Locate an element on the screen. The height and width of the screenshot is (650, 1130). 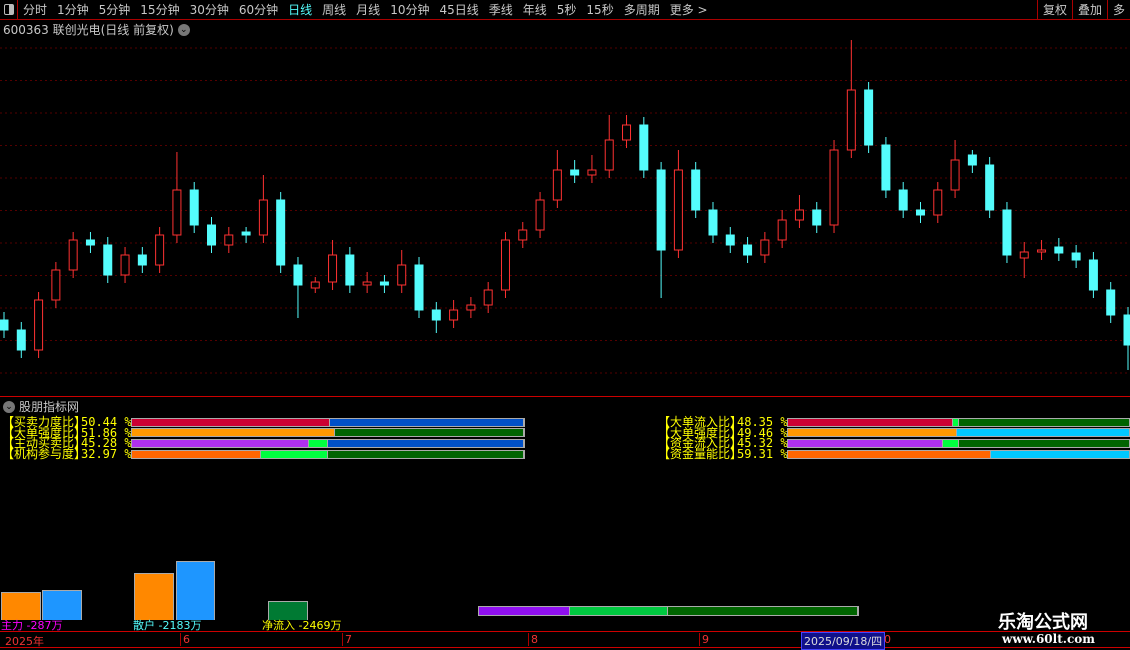
tab-period: 10分钟 is located at coordinates (409, 9).